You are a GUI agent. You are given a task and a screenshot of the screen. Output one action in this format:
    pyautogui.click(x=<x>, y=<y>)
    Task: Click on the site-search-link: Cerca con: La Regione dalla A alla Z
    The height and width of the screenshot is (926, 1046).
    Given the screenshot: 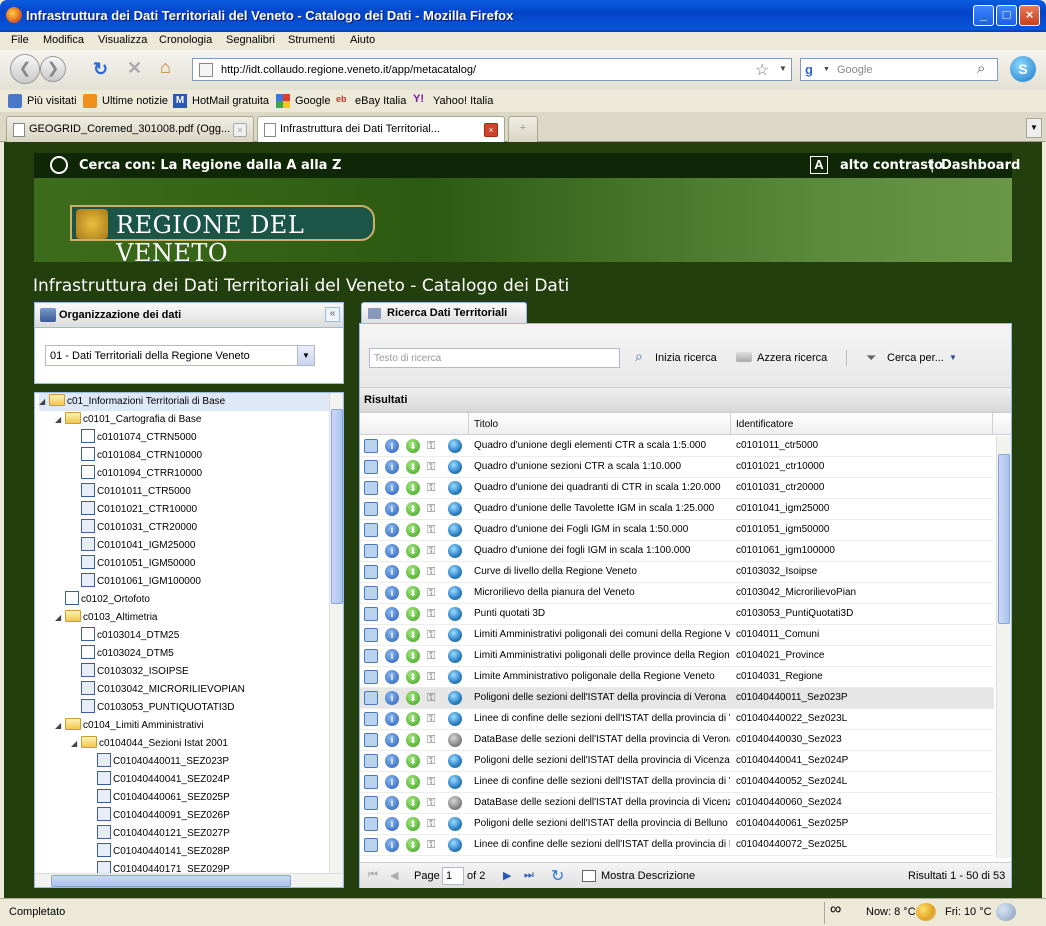 What is the action you would take?
    pyautogui.click(x=210, y=165)
    